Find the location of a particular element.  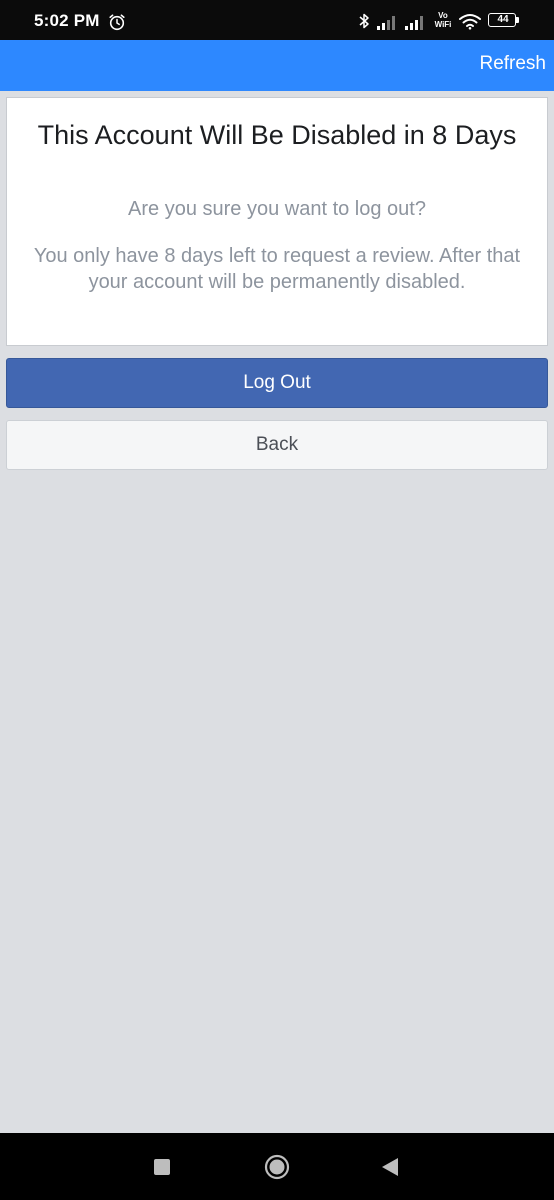

logout-question: Are you sure you want to log out? is located at coordinates (277, 209).